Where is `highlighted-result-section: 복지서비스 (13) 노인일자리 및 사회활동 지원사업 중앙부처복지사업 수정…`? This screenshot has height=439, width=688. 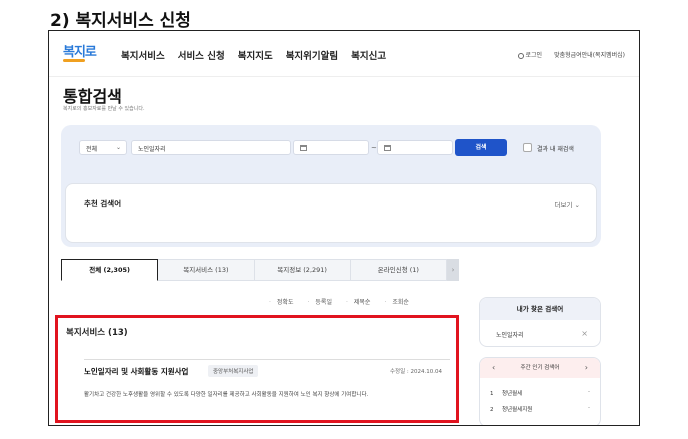
highlighted-result-section: 복지서비스 (13) 노인일자리 및 사회활동 지원사업 중앙부처복지사업 수정… is located at coordinates (257, 369).